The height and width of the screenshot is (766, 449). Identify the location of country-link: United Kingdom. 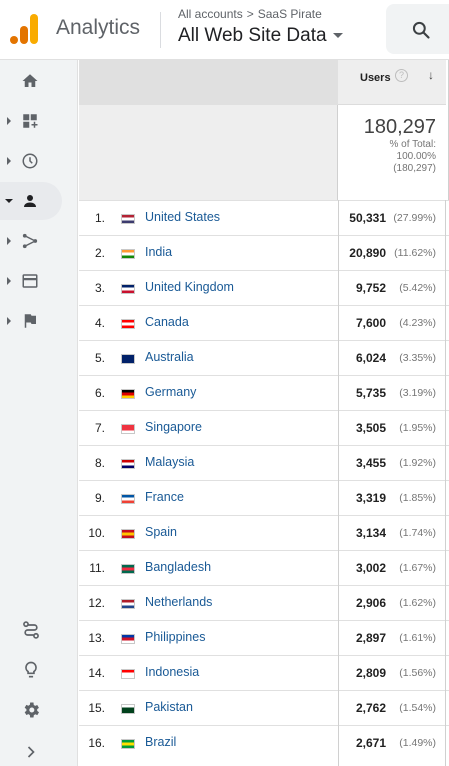
(189, 287).